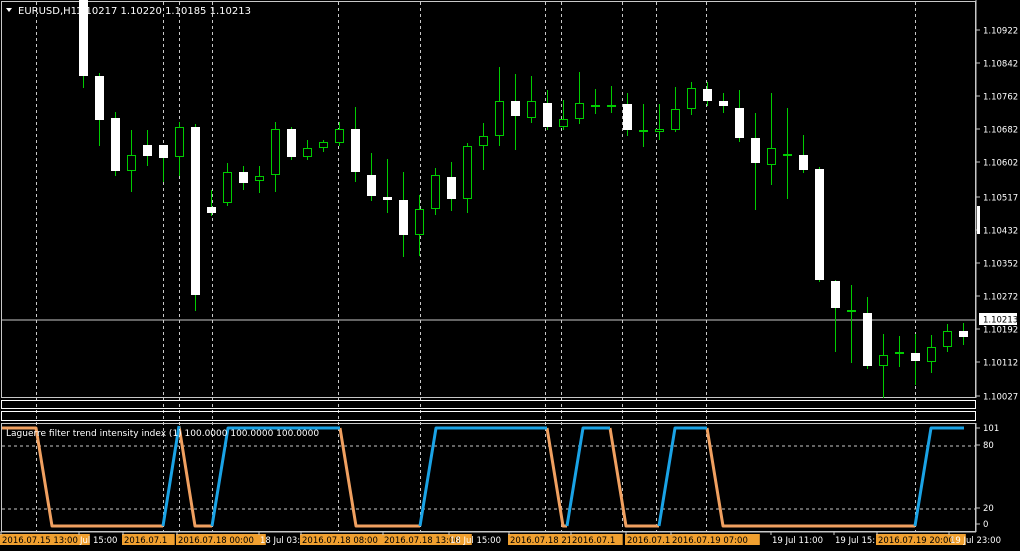 Image resolution: width=1020 pixels, height=551 pixels. What do you see at coordinates (1000, 265) in the screenshot?
I see `price-tick-label: 1.10352` at bounding box center [1000, 265].